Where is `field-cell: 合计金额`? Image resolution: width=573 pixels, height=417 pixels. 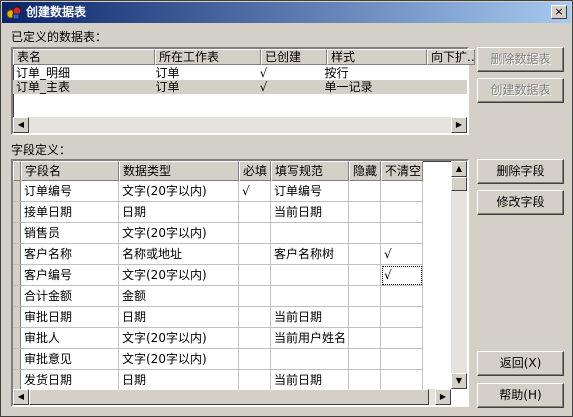
field-cell: 合计金额 is located at coordinates (70, 296).